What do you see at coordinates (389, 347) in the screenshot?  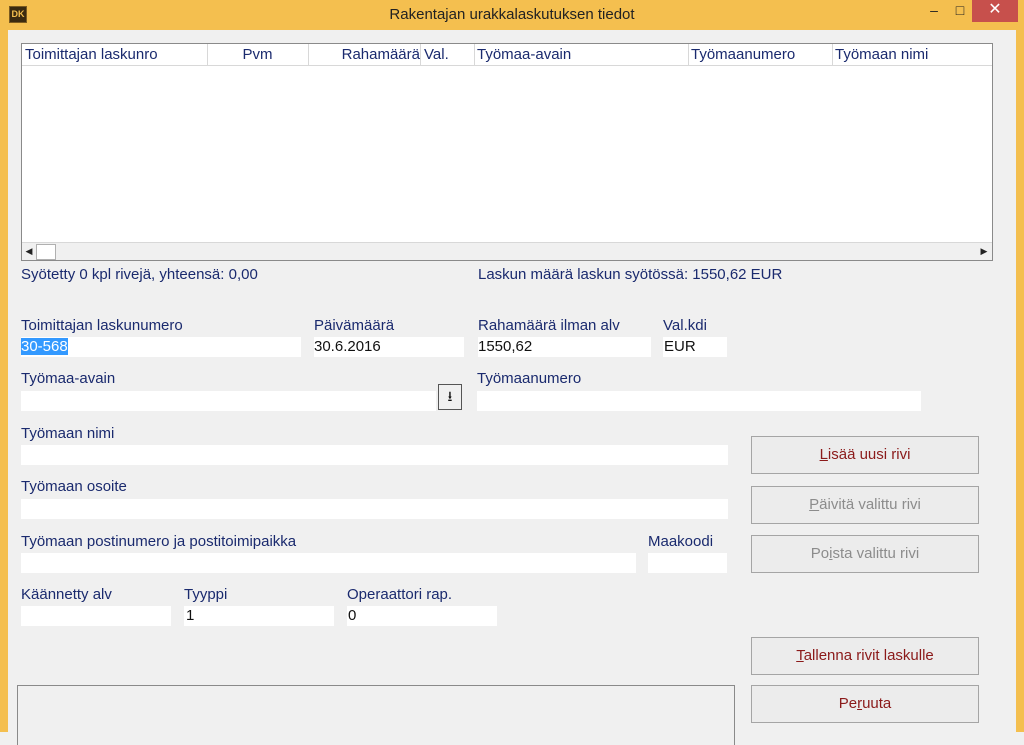 I see `date-field: 30.6.2016` at bounding box center [389, 347].